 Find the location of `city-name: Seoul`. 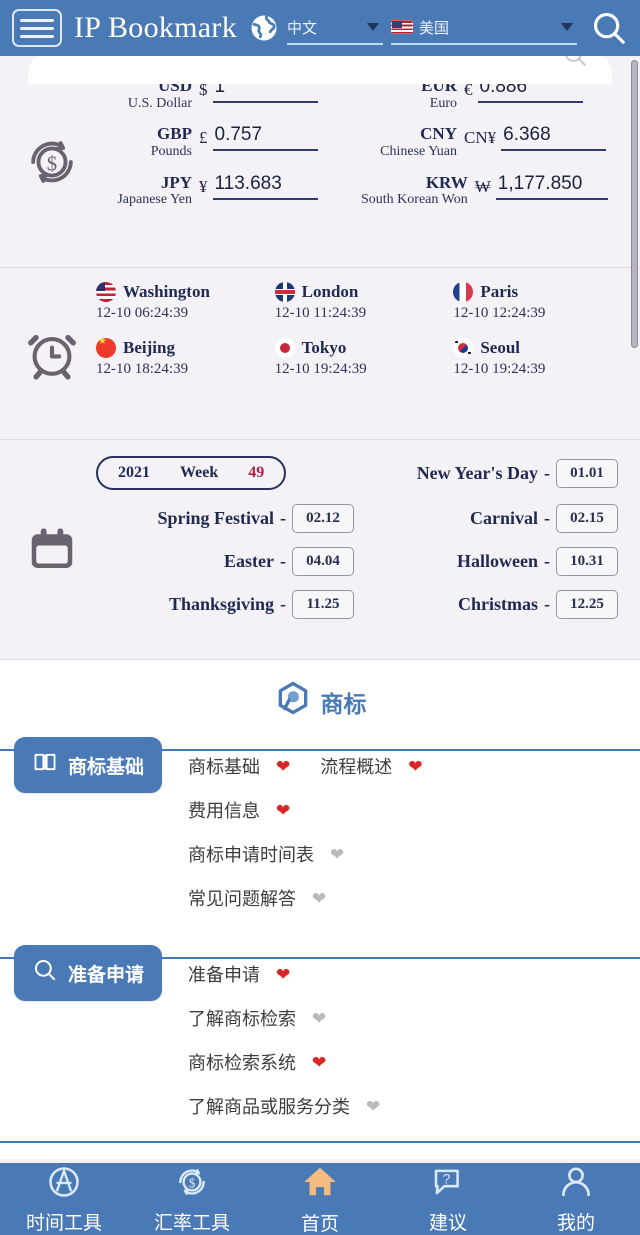

city-name: Seoul is located at coordinates (500, 347).